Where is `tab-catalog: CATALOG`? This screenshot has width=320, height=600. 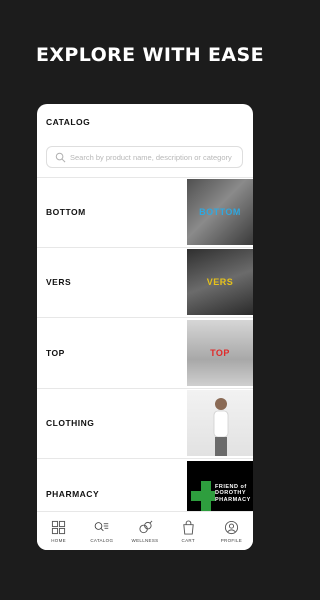 tab-catalog: CATALOG is located at coordinates (101, 531).